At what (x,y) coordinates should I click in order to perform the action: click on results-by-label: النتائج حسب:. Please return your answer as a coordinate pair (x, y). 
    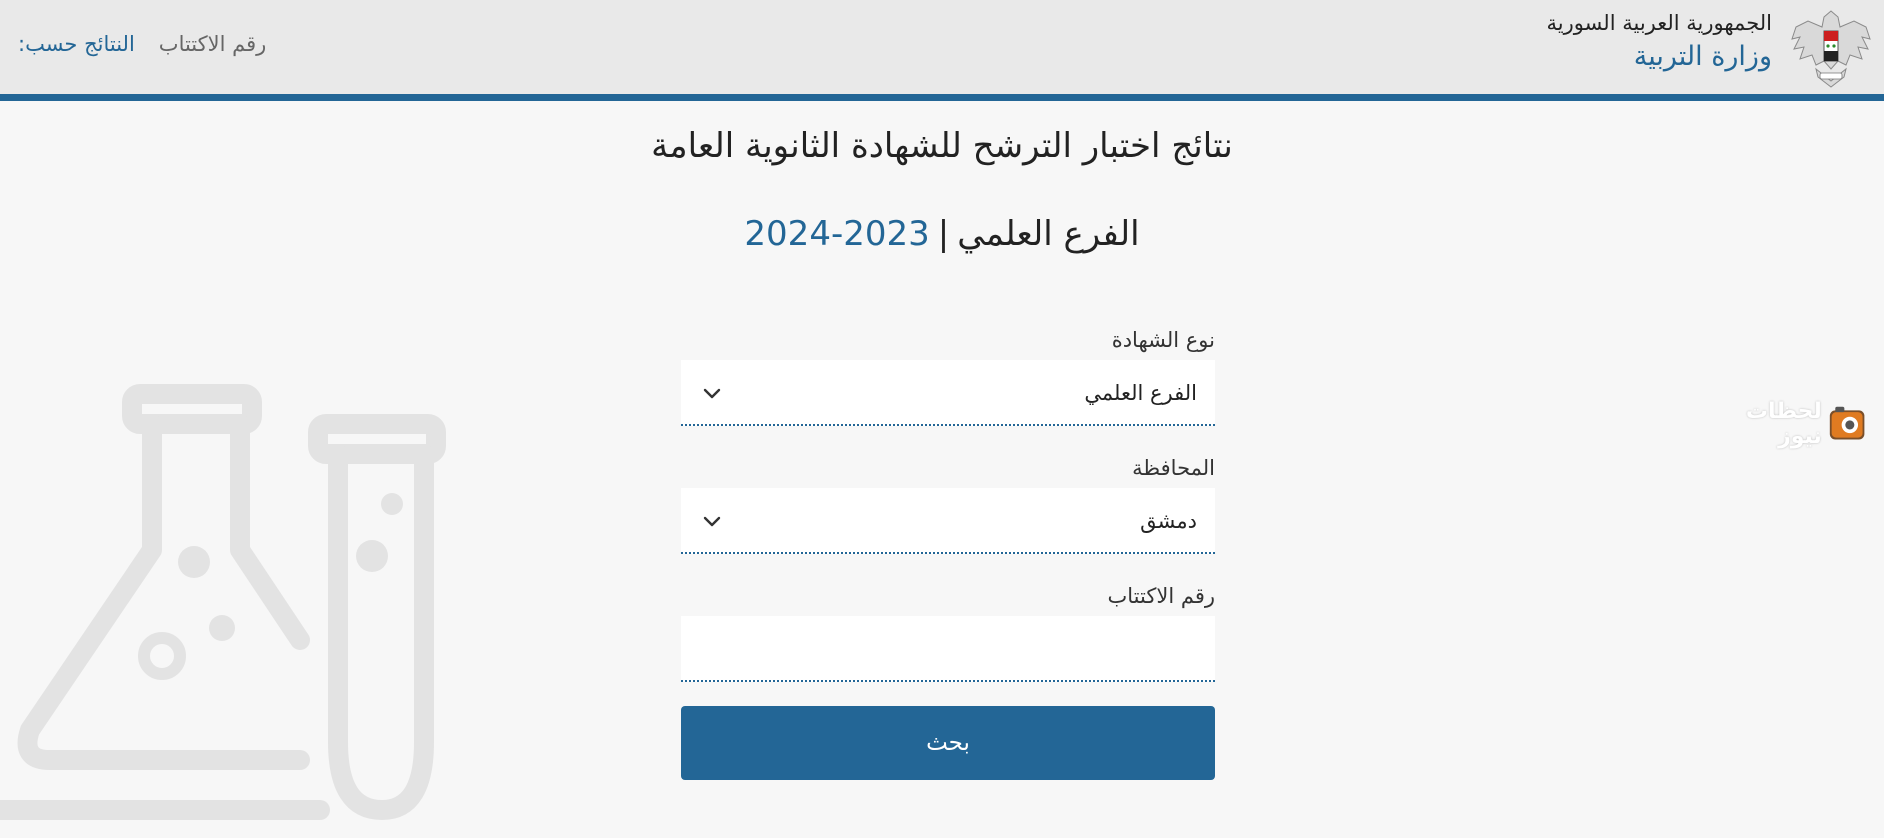
    Looking at the image, I should click on (76, 44).